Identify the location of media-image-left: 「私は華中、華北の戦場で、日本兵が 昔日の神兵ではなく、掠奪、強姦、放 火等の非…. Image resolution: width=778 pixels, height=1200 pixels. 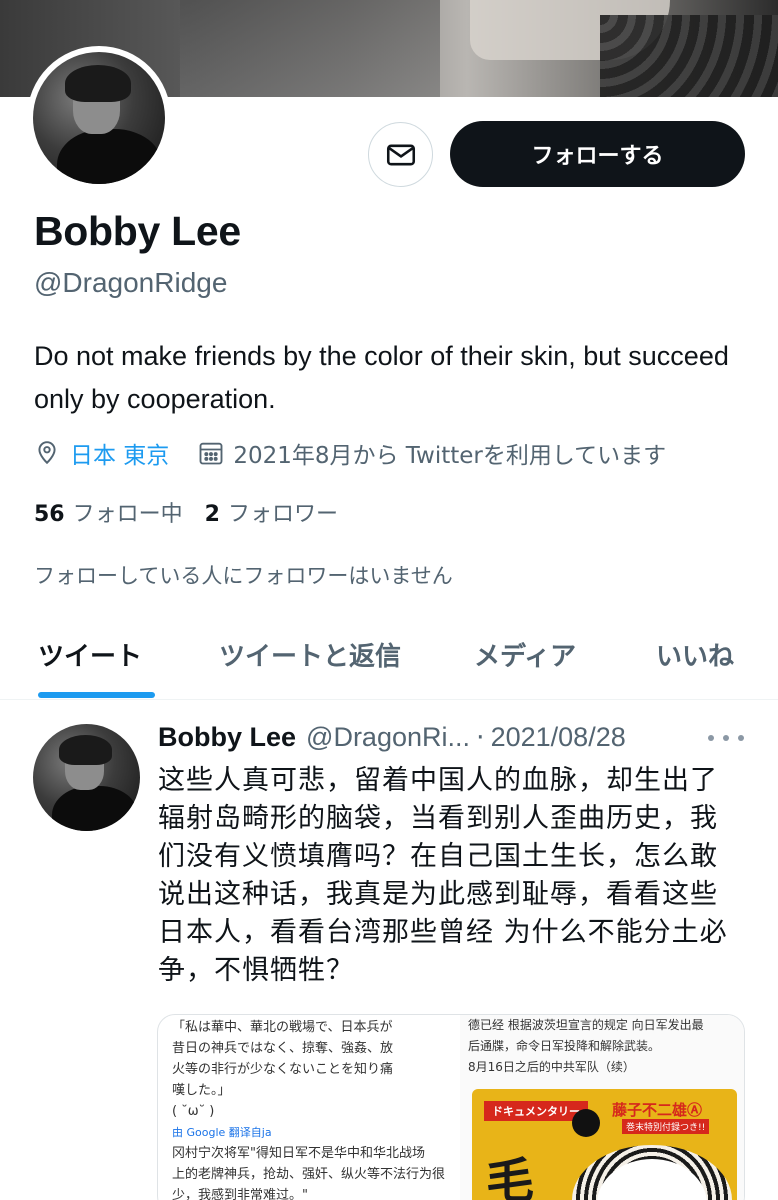
(309, 1107).